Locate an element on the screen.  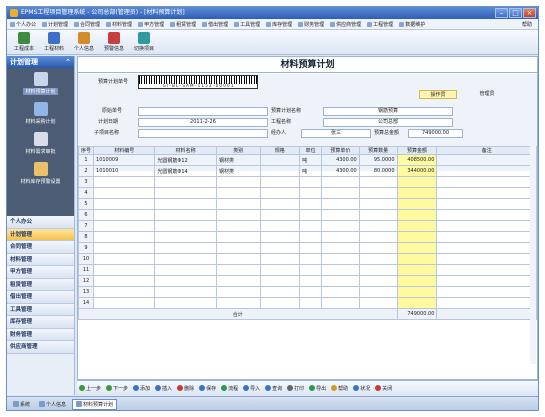
table-cell: 95.0000 is located at coordinates (378, 160).